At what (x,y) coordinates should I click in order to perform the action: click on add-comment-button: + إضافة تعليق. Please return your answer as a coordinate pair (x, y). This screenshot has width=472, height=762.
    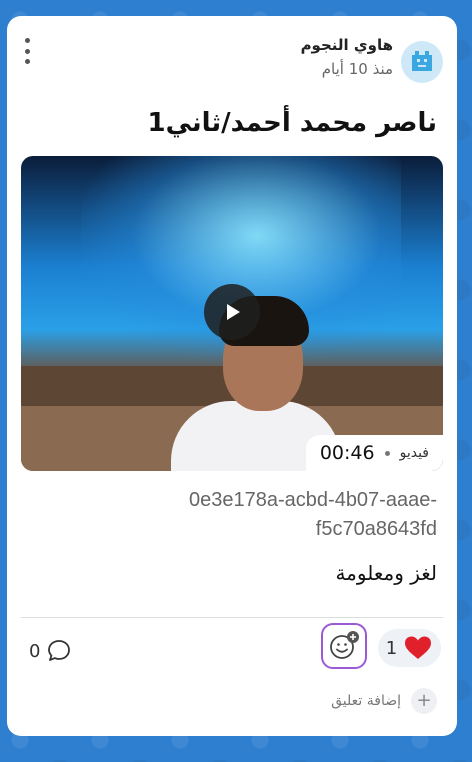
    Looking at the image, I should click on (384, 701).